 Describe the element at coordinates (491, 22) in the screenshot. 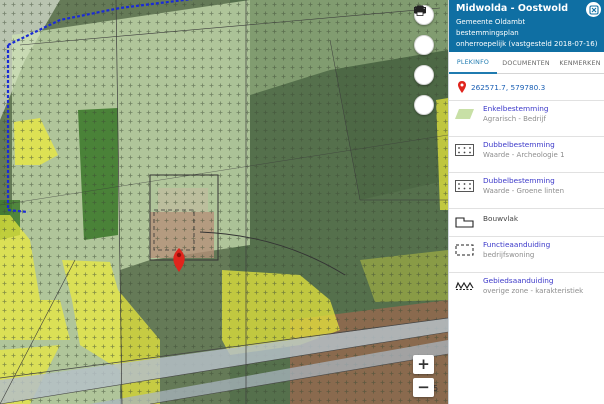

I see `municipality-name: Gemeente Oldambt` at that location.